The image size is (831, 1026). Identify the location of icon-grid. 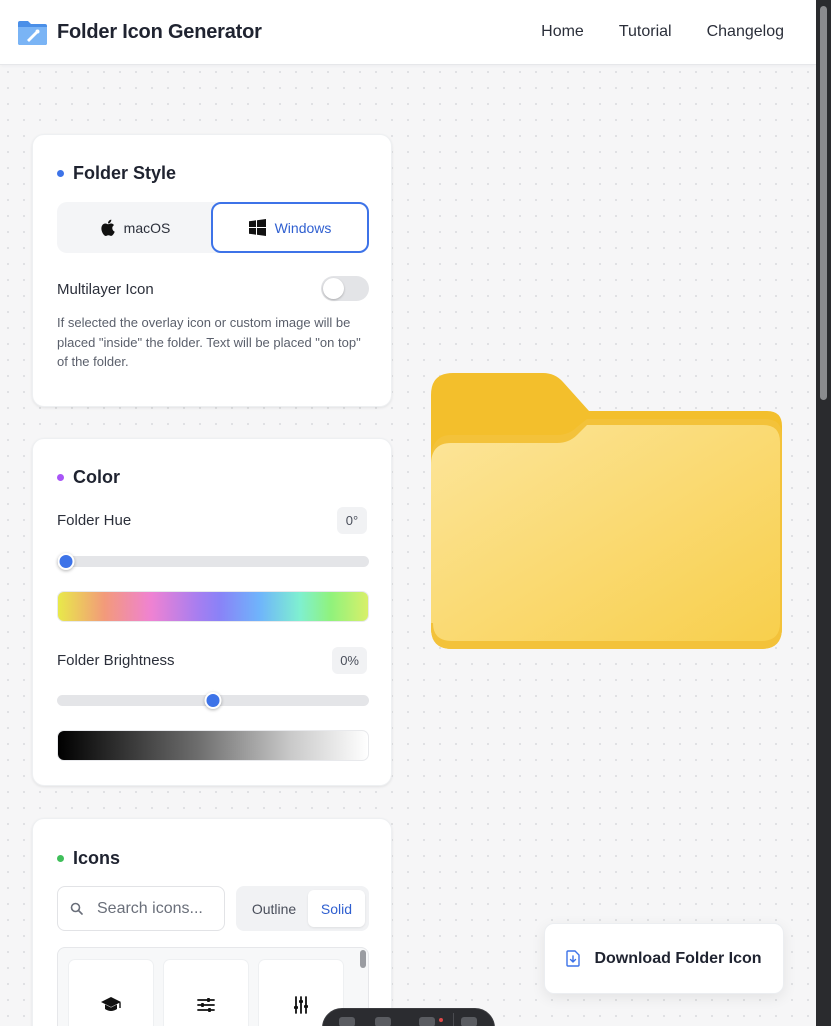
(213, 986).